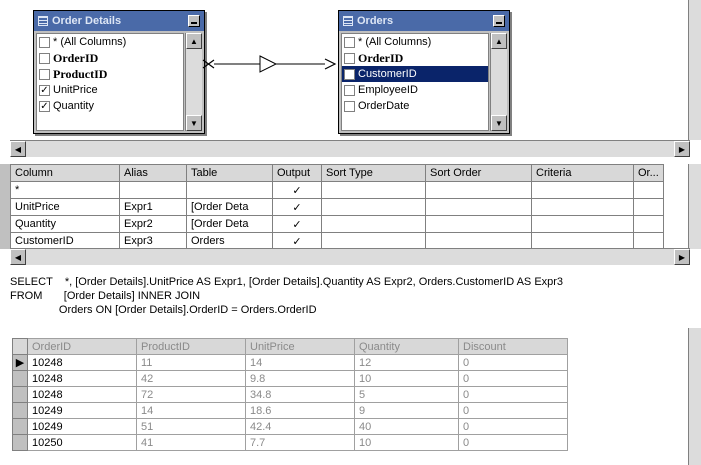 The width and height of the screenshot is (701, 465). Describe the element at coordinates (268, 64) in the screenshot. I see `join-type-icon` at that location.